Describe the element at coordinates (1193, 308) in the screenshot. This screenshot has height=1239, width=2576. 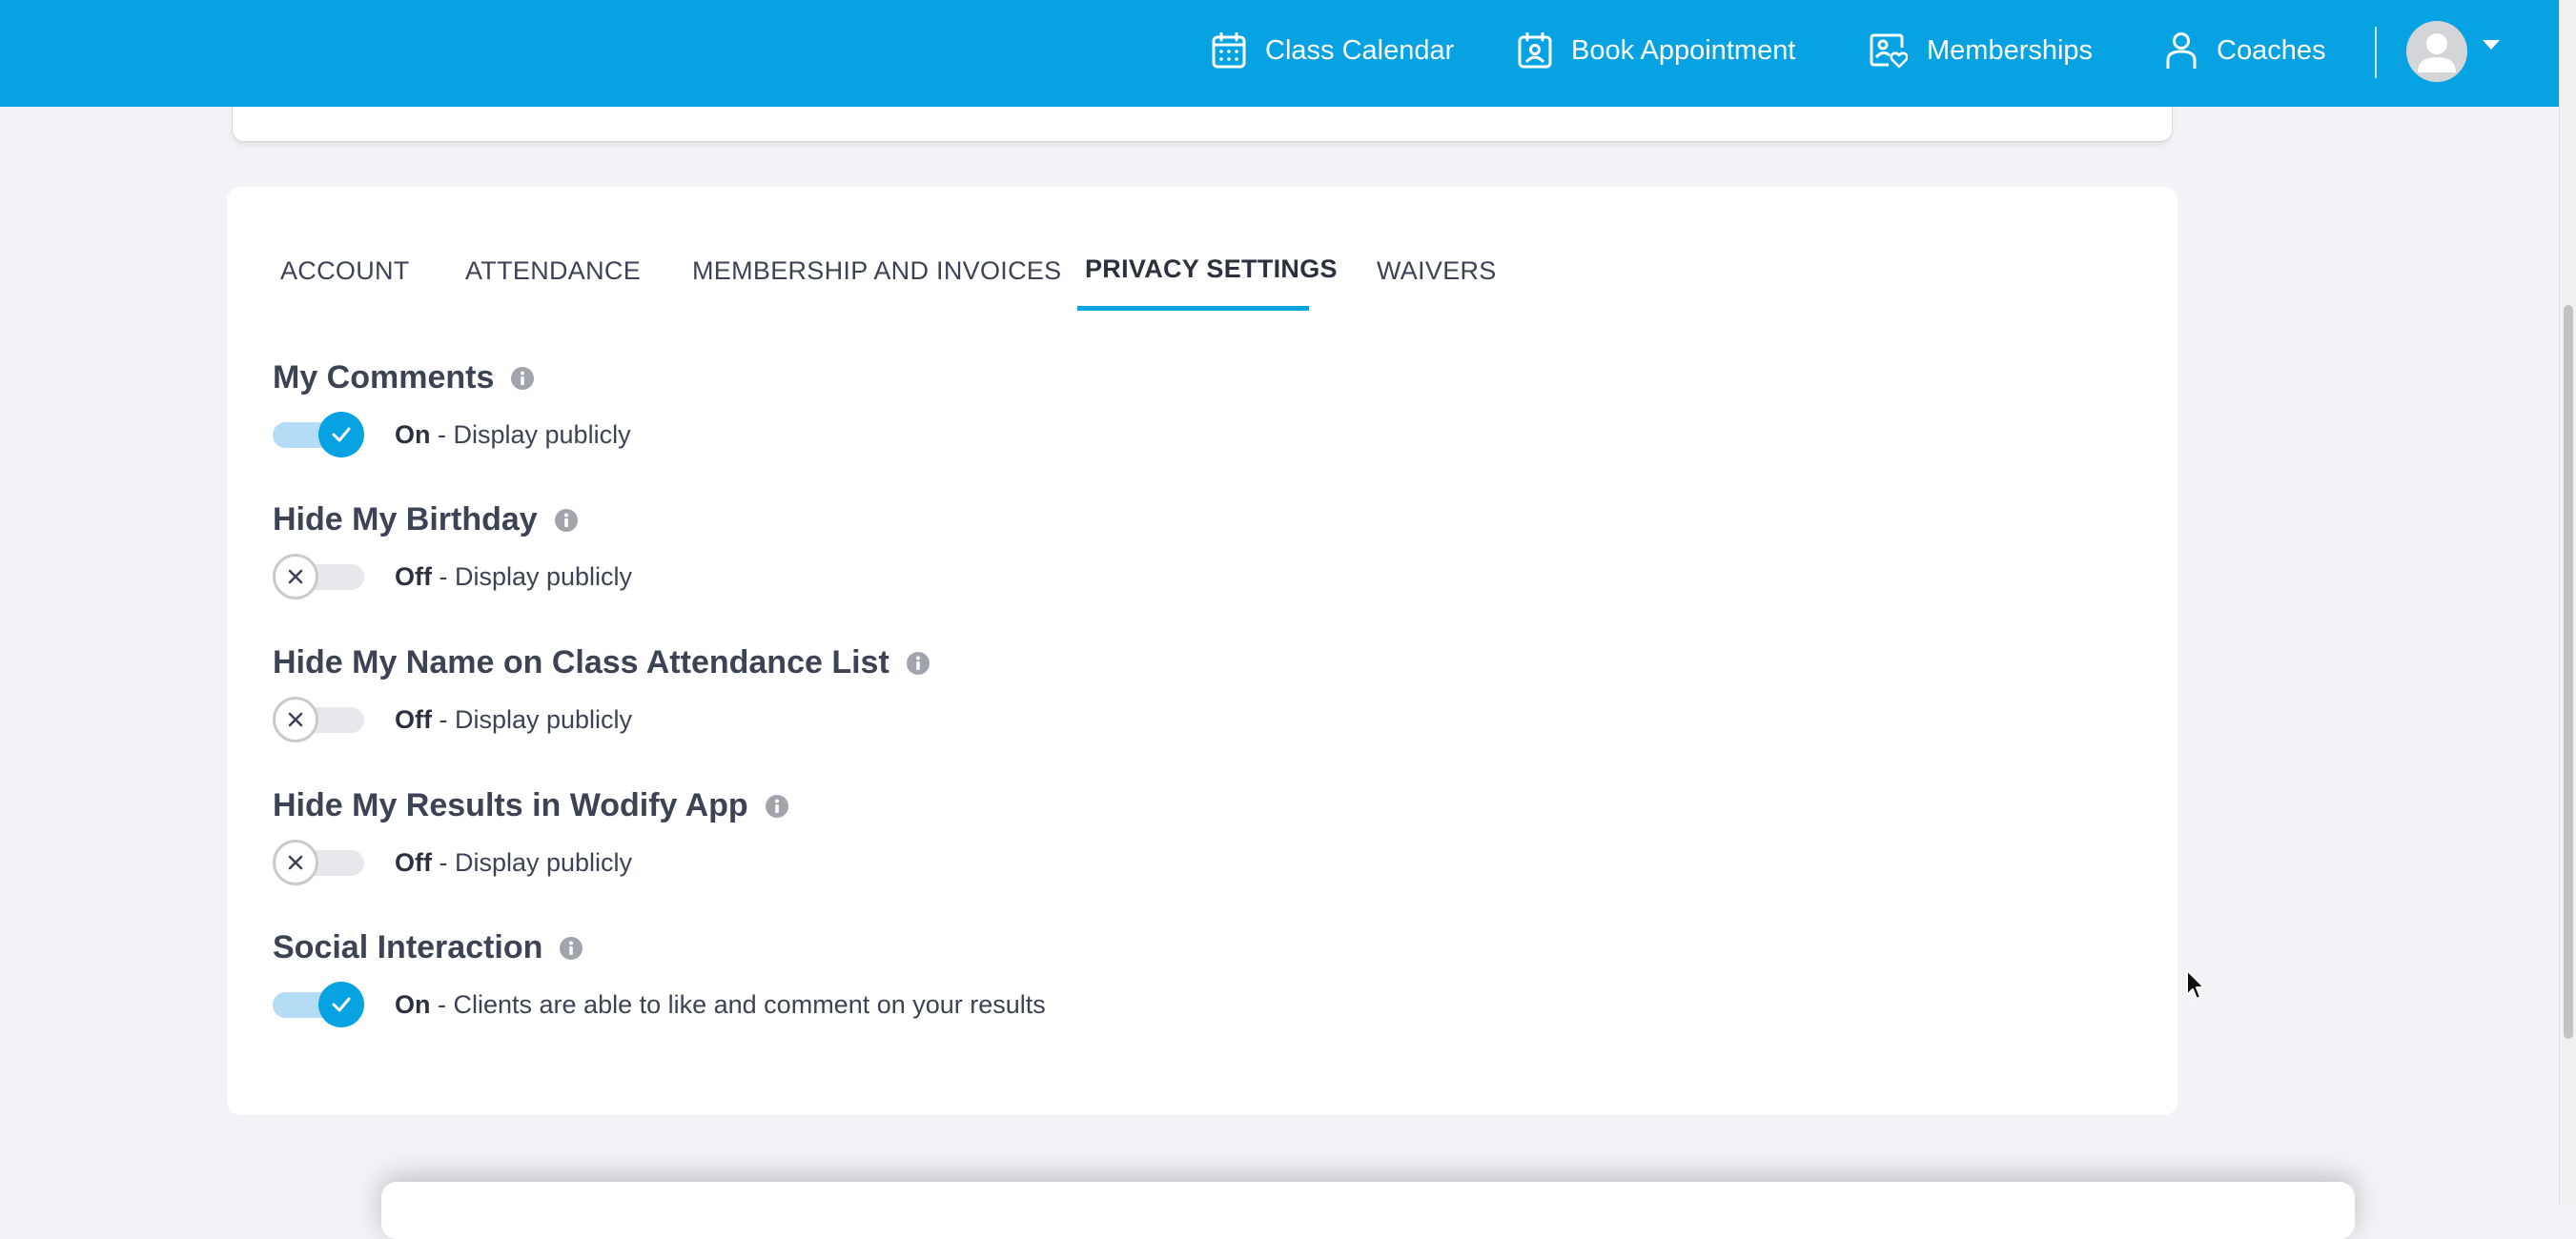
I see `active-tab-indicator` at that location.